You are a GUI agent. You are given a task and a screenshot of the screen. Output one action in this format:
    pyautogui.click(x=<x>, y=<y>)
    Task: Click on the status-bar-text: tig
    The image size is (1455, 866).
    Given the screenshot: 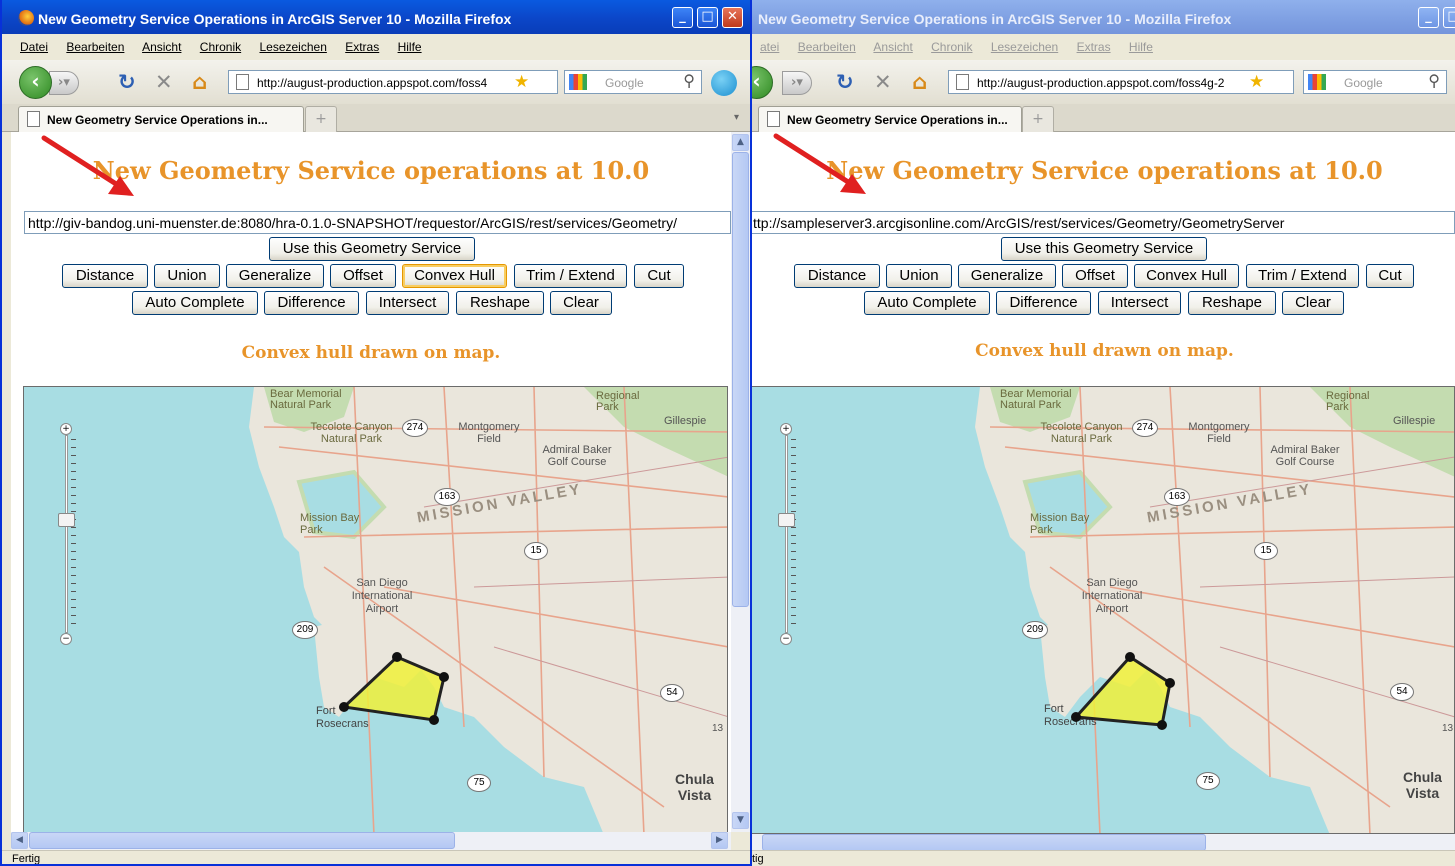 What is the action you would take?
    pyautogui.click(x=758, y=859)
    